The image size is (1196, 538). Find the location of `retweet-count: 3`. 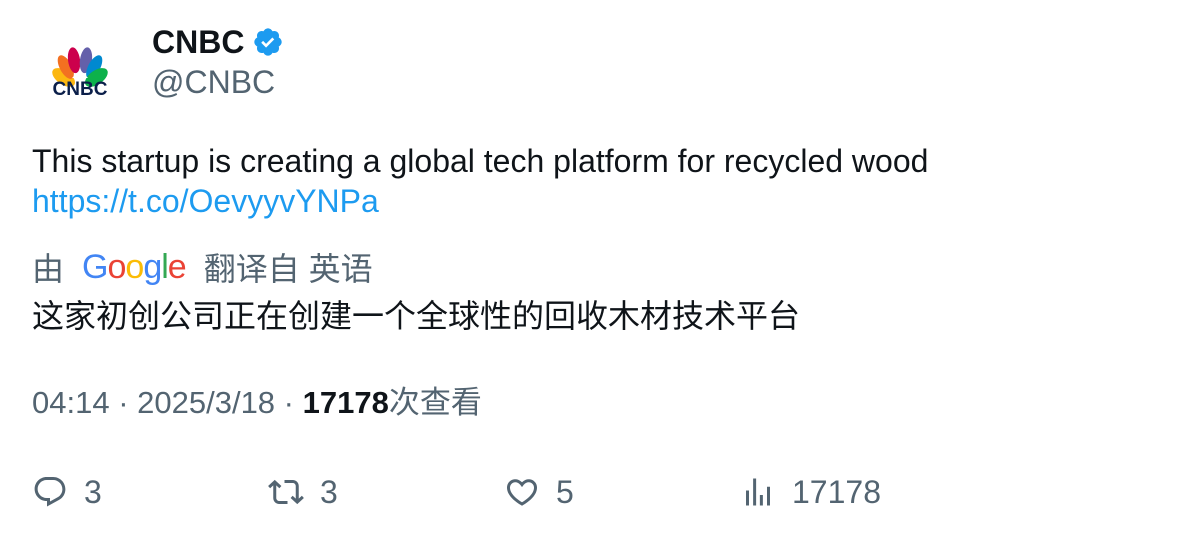

retweet-count: 3 is located at coordinates (329, 491).